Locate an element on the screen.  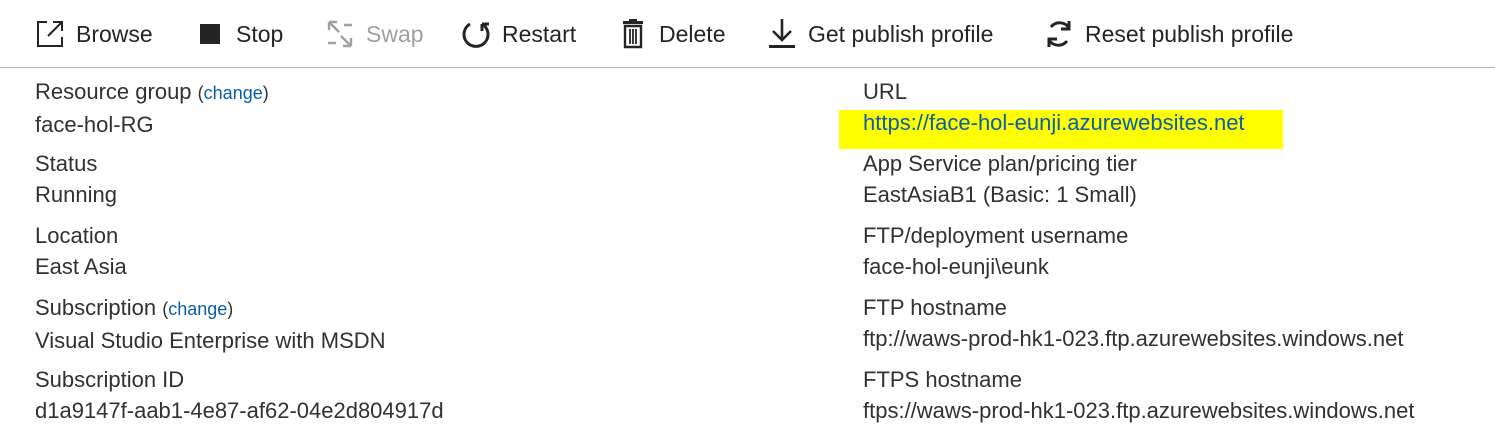
location-property: Location East Asia is located at coordinates (239, 256).